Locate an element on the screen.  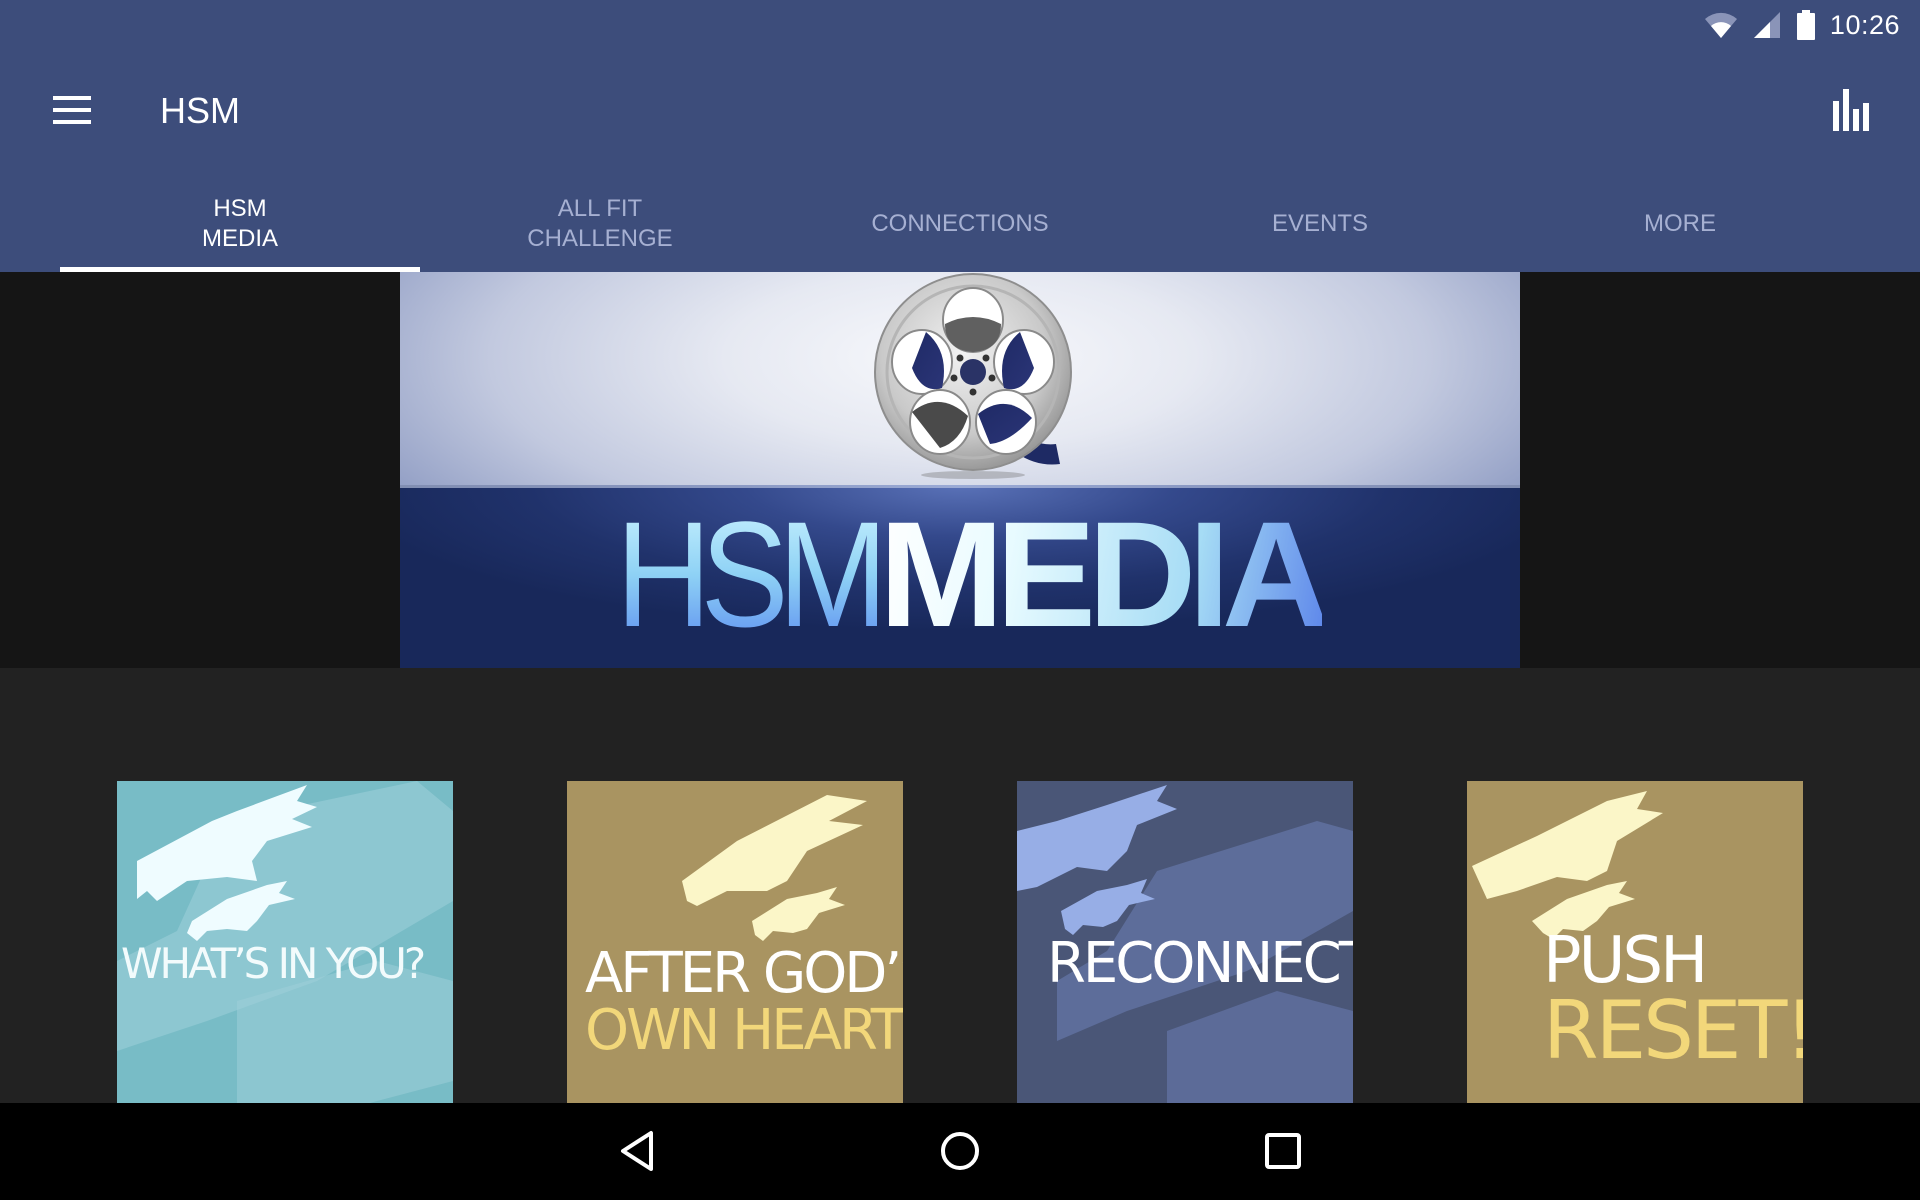
back-button is located at coordinates (637, 1153).